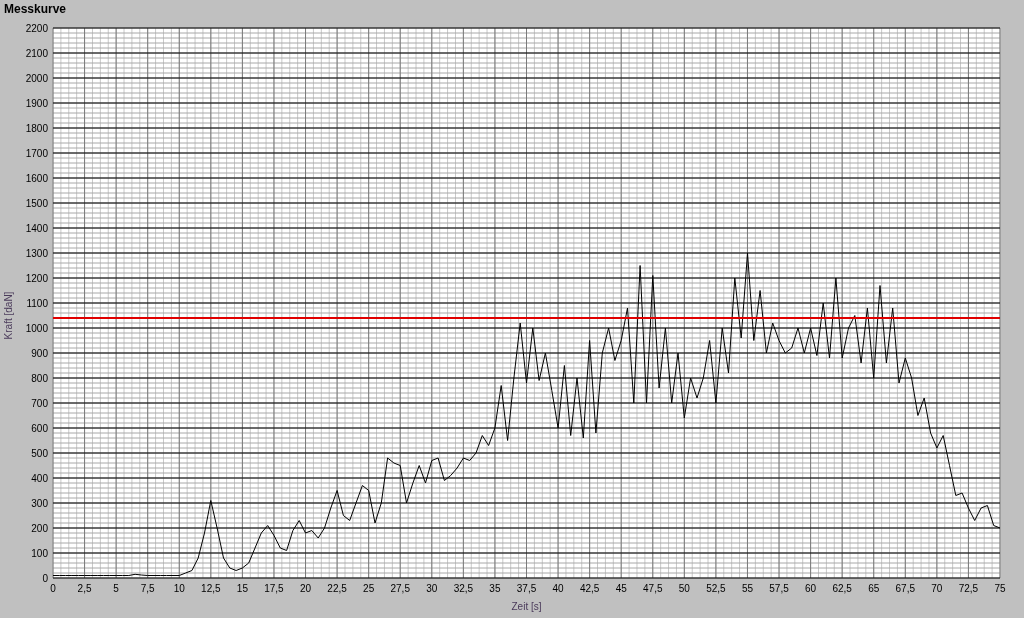 This screenshot has width=1024, height=618. What do you see at coordinates (779, 588) in the screenshot?
I see `tick-label: 57,5` at bounding box center [779, 588].